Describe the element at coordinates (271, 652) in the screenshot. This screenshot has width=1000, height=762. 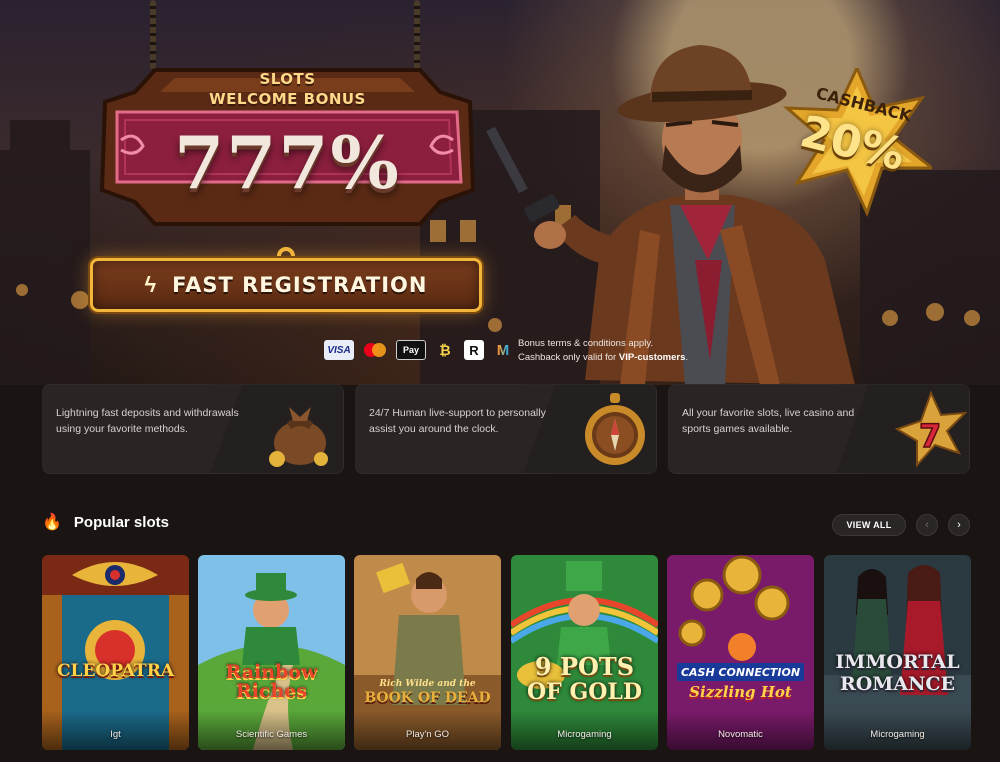
I see `slot-card-rainbow-riches: Rainbow Riches Scientific Games` at that location.